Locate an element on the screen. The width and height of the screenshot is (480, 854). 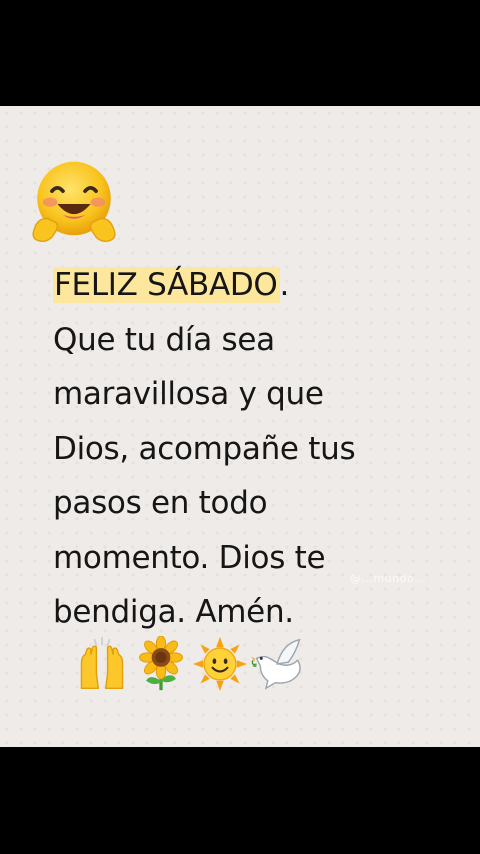
message-line: Que tu día sea is located at coordinates (164, 339).